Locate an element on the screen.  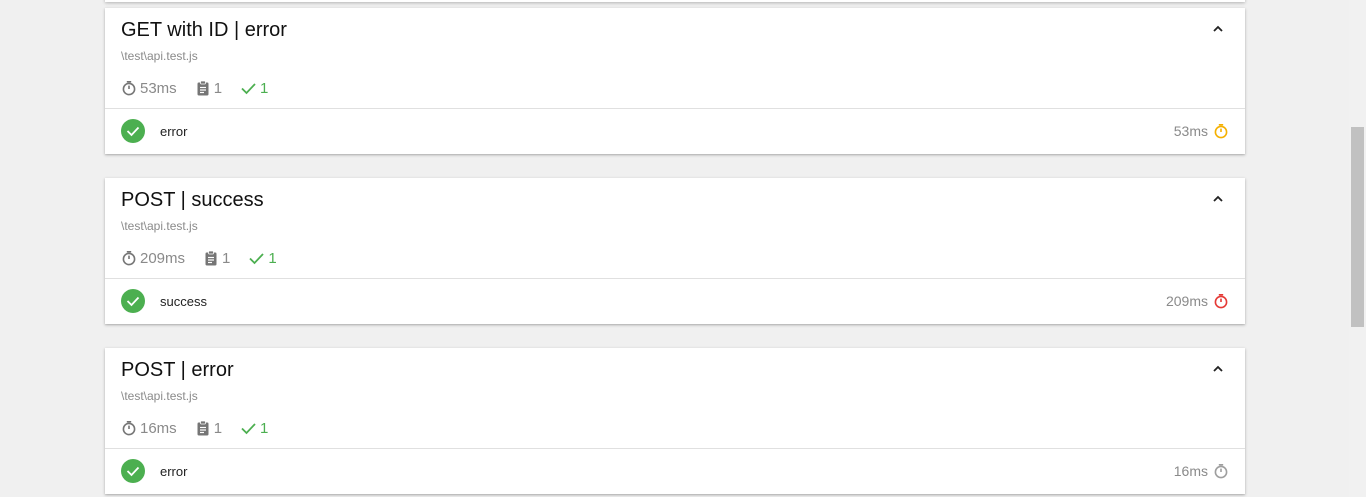
test-duration: 53ms is located at coordinates (1201, 131).